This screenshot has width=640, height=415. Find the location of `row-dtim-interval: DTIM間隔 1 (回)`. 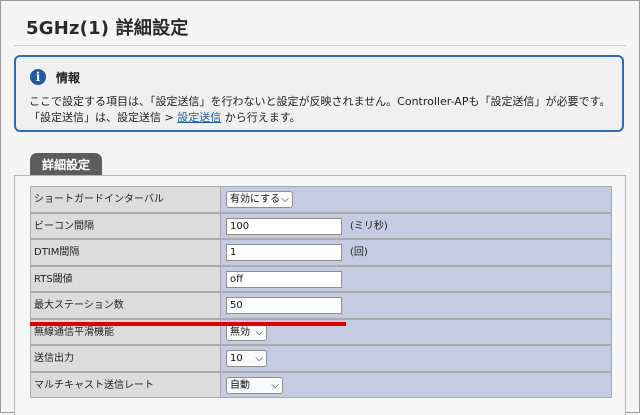

row-dtim-interval: DTIM間隔 1 (回) is located at coordinates (321, 252).